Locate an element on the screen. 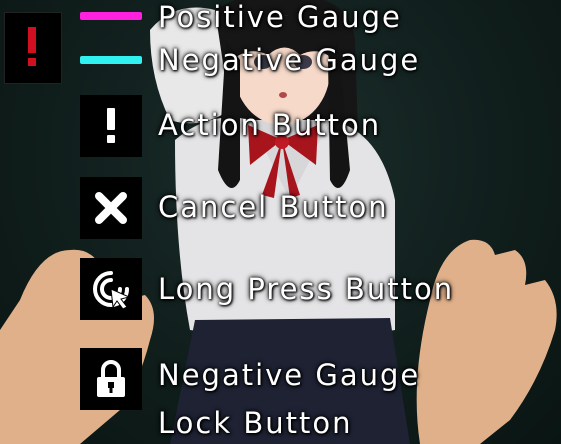 The width and height of the screenshot is (561, 444). positive-gauge-swatch is located at coordinates (111, 16).